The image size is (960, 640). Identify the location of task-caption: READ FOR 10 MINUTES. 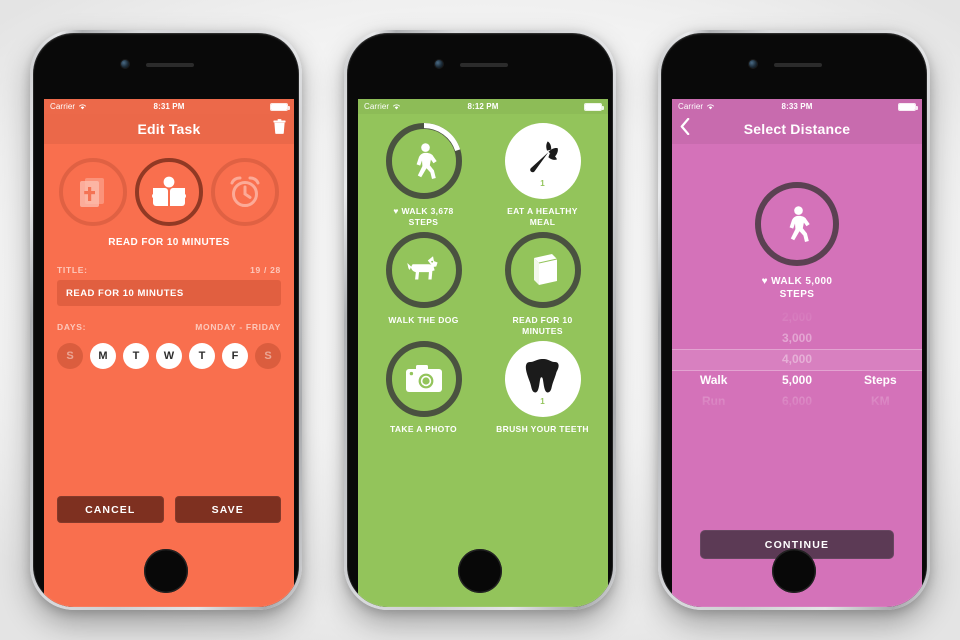
(169, 242).